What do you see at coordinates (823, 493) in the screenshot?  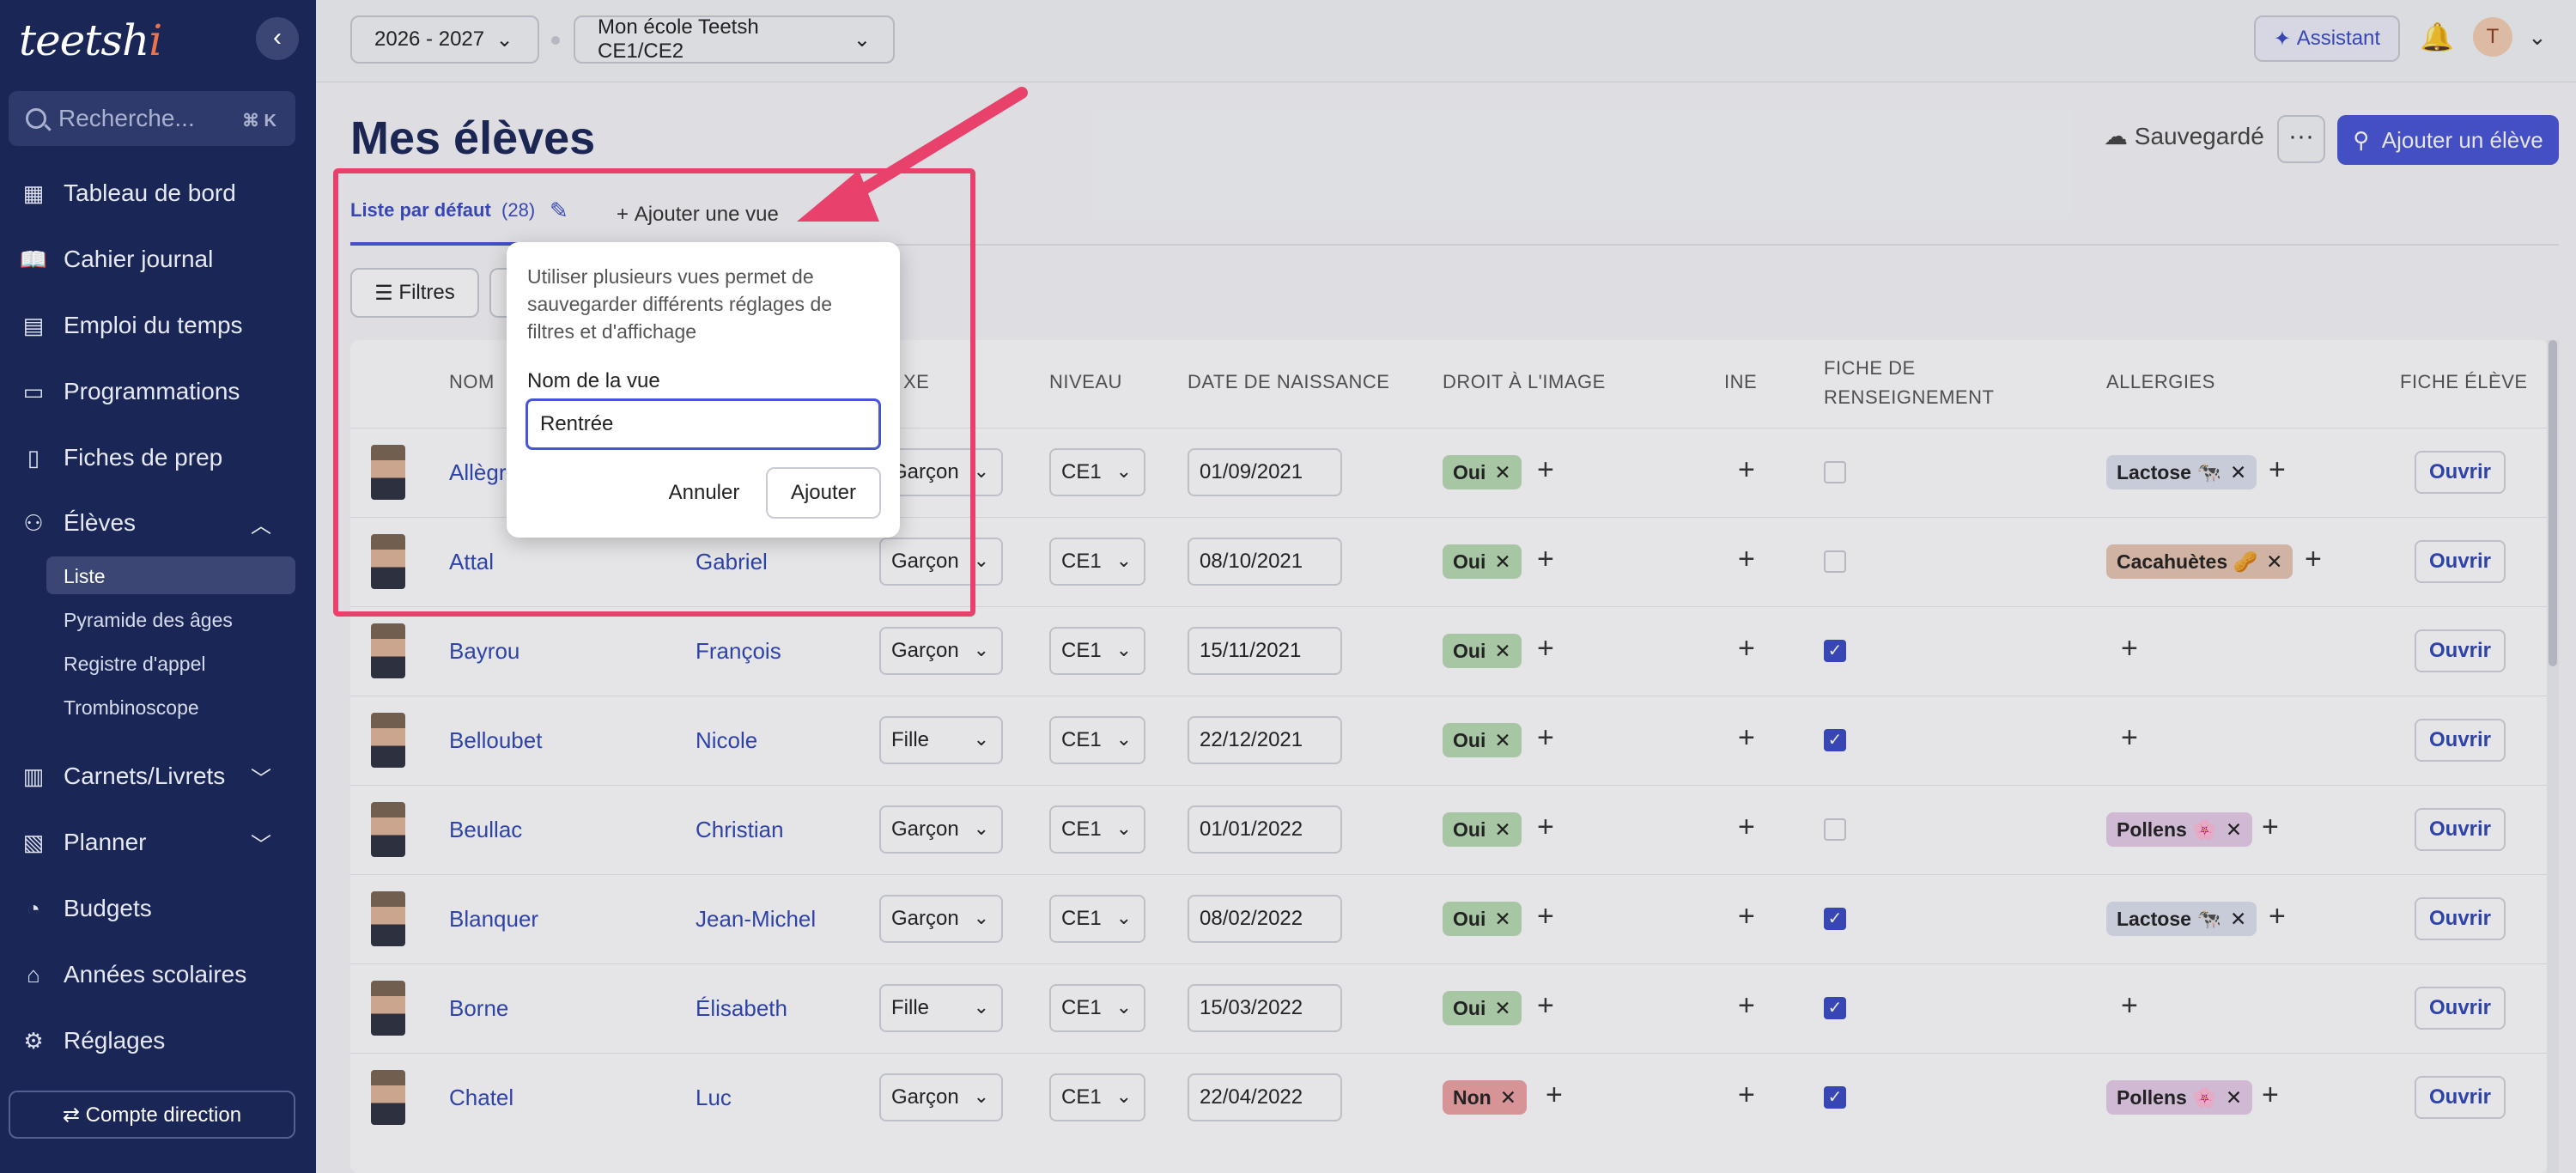 I see `add-button: Ajouter` at bounding box center [823, 493].